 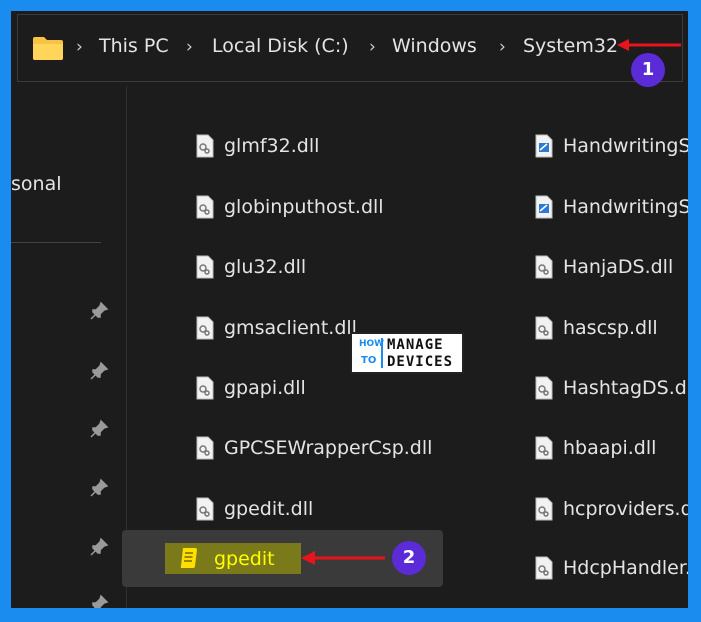 What do you see at coordinates (69, 347) in the screenshot?
I see `navigation-pane: sonal` at bounding box center [69, 347].